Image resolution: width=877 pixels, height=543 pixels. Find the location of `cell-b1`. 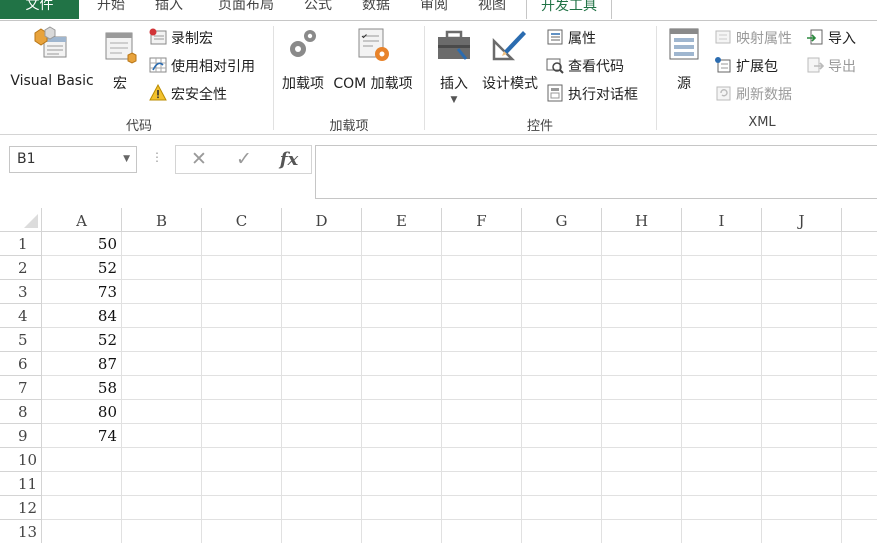

cell-b1 is located at coordinates (162, 244).